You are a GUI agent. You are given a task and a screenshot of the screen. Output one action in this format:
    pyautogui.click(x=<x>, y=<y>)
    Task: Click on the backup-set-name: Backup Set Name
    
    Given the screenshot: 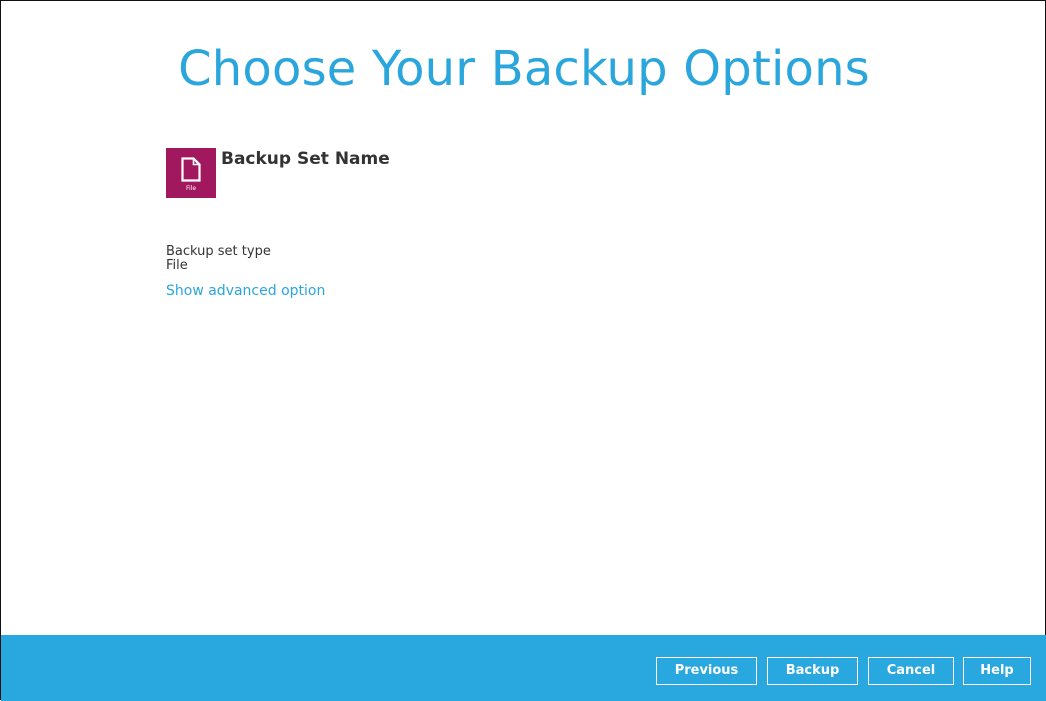 What is the action you would take?
    pyautogui.click(x=305, y=159)
    